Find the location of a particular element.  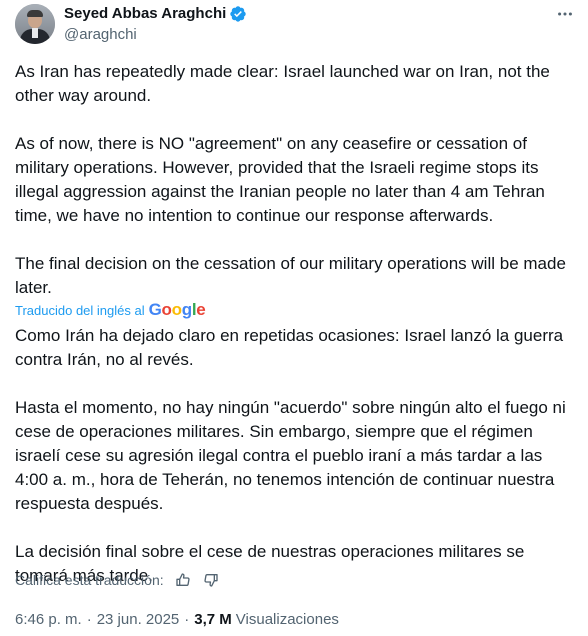

author-name: Seyed Abbas Araghchi is located at coordinates (145, 14).